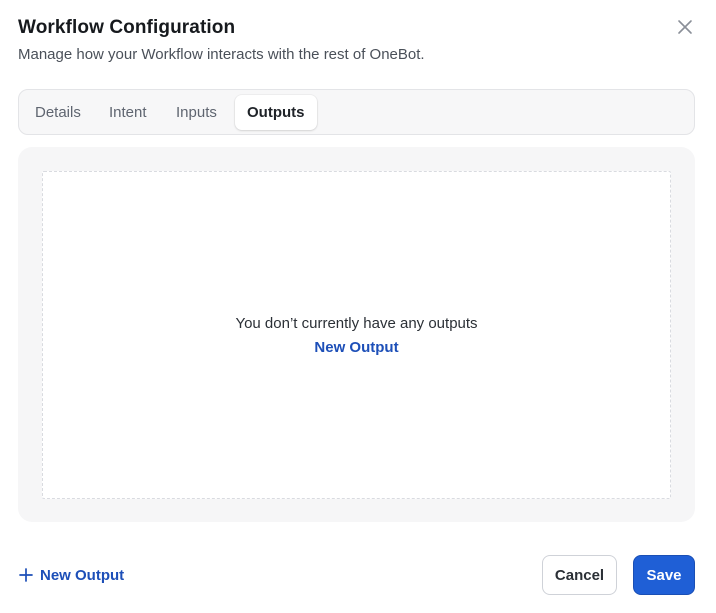 Image resolution: width=716 pixels, height=613 pixels. Describe the element at coordinates (58, 112) in the screenshot. I see `tab-details: Details` at that location.